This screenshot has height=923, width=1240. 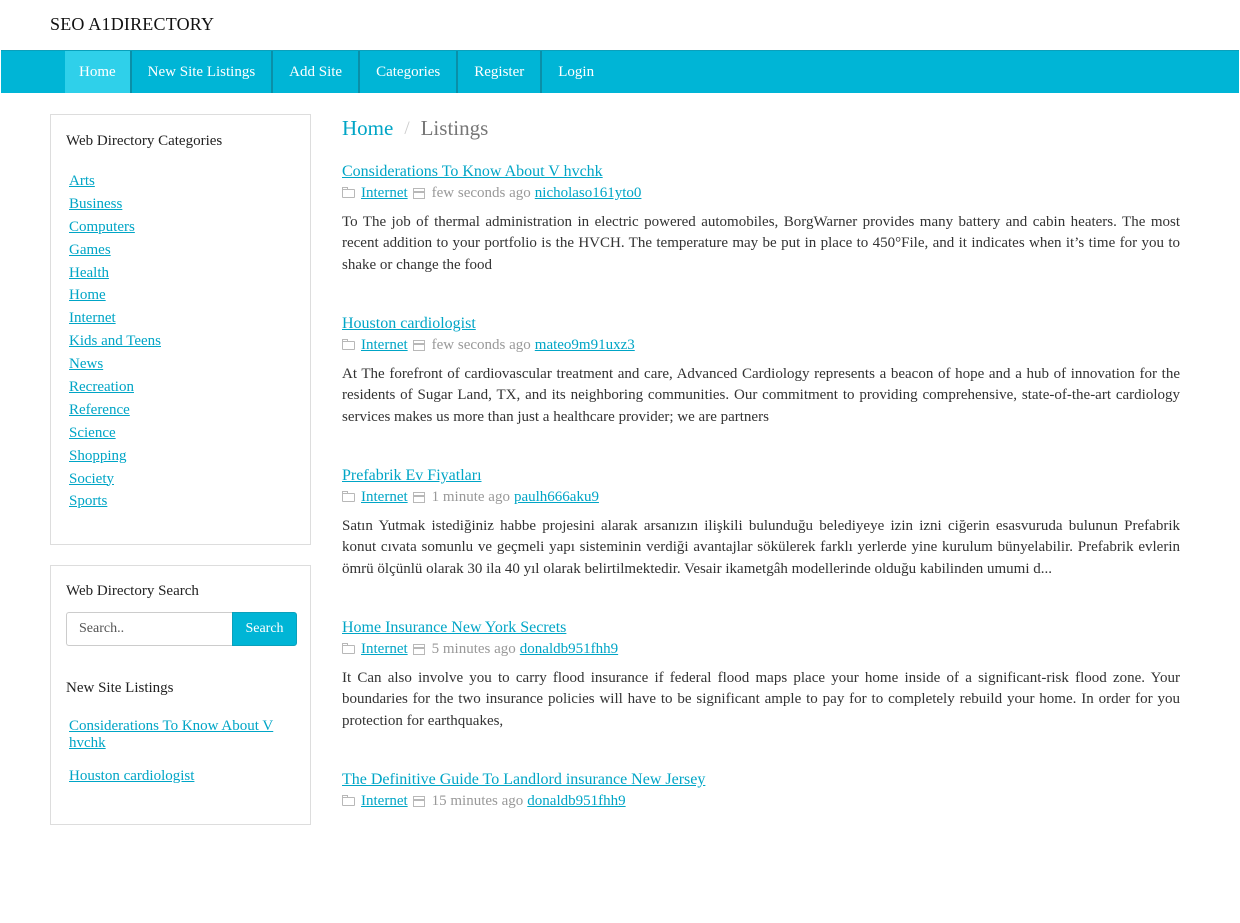 What do you see at coordinates (87, 295) in the screenshot?
I see `category-link-home: Home` at bounding box center [87, 295].